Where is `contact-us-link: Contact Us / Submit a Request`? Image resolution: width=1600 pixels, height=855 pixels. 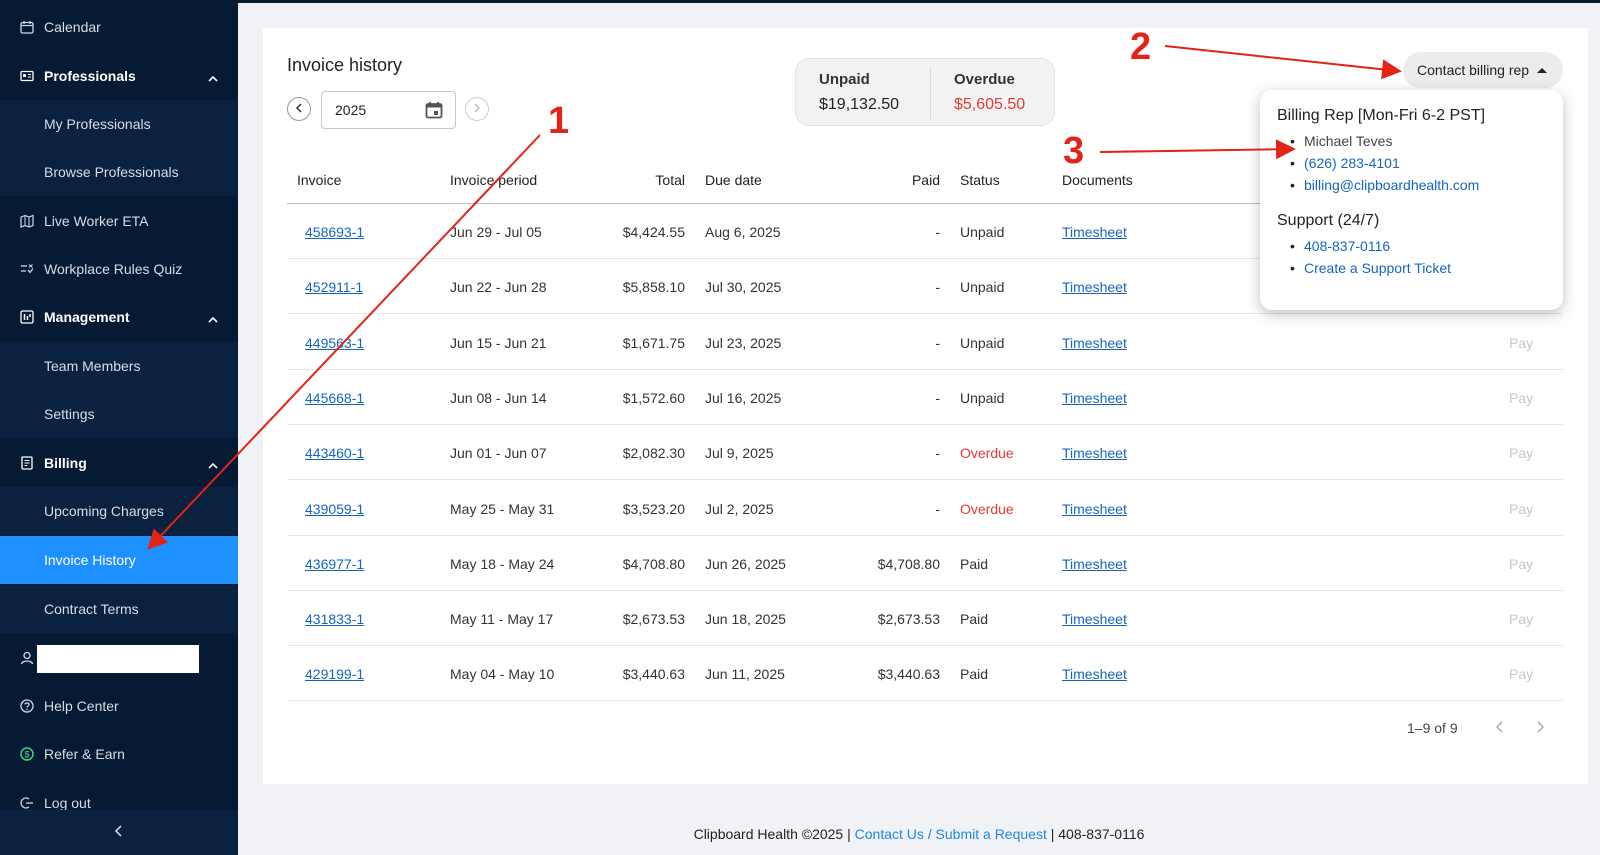 contact-us-link: Contact Us / Submit a Request is located at coordinates (951, 834).